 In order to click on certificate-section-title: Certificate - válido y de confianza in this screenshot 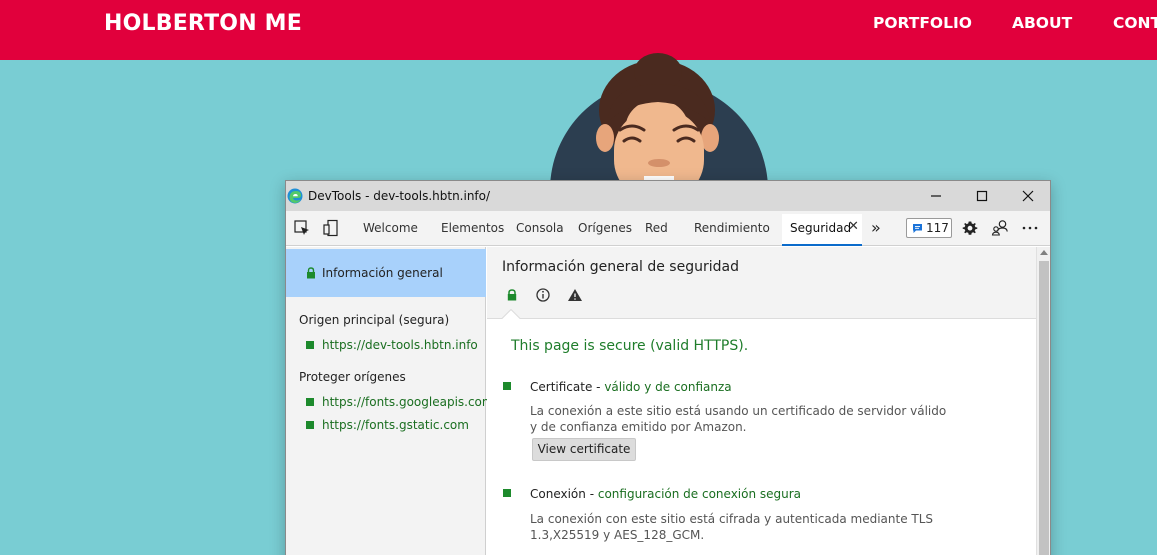, I will do `click(631, 387)`.